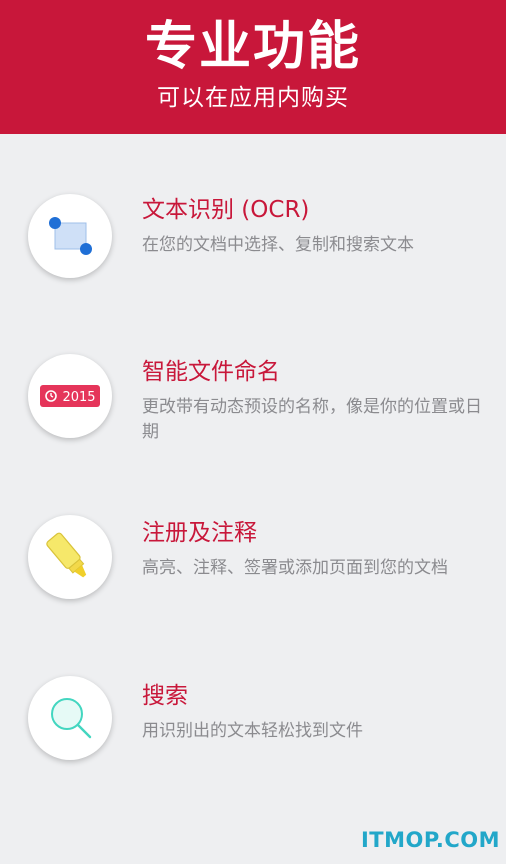 The height and width of the screenshot is (864, 506). What do you see at coordinates (78, 397) in the screenshot?
I see `date-badge-text: 2015` at bounding box center [78, 397].